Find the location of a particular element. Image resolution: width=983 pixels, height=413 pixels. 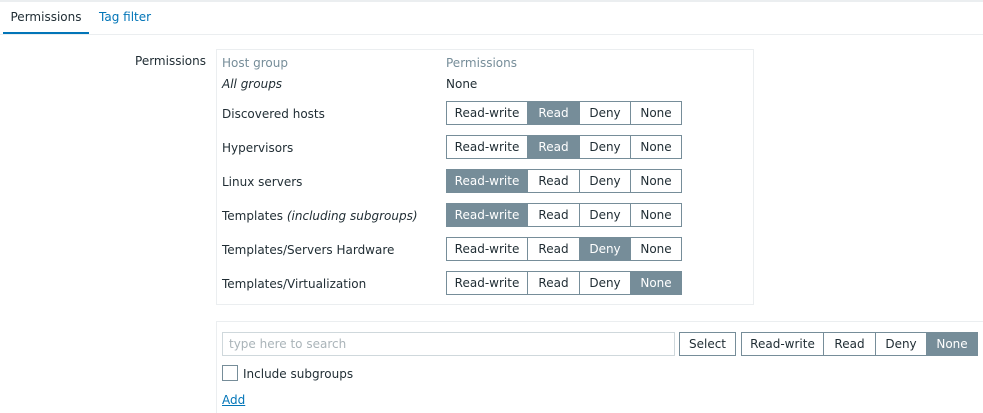

permissions-form-label: Permissions is located at coordinates (170, 61).